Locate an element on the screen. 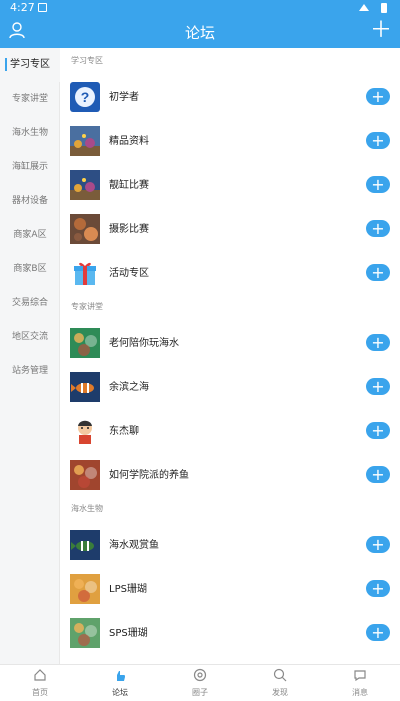  forum-name: 老何陪你玩海水 is located at coordinates (144, 343).